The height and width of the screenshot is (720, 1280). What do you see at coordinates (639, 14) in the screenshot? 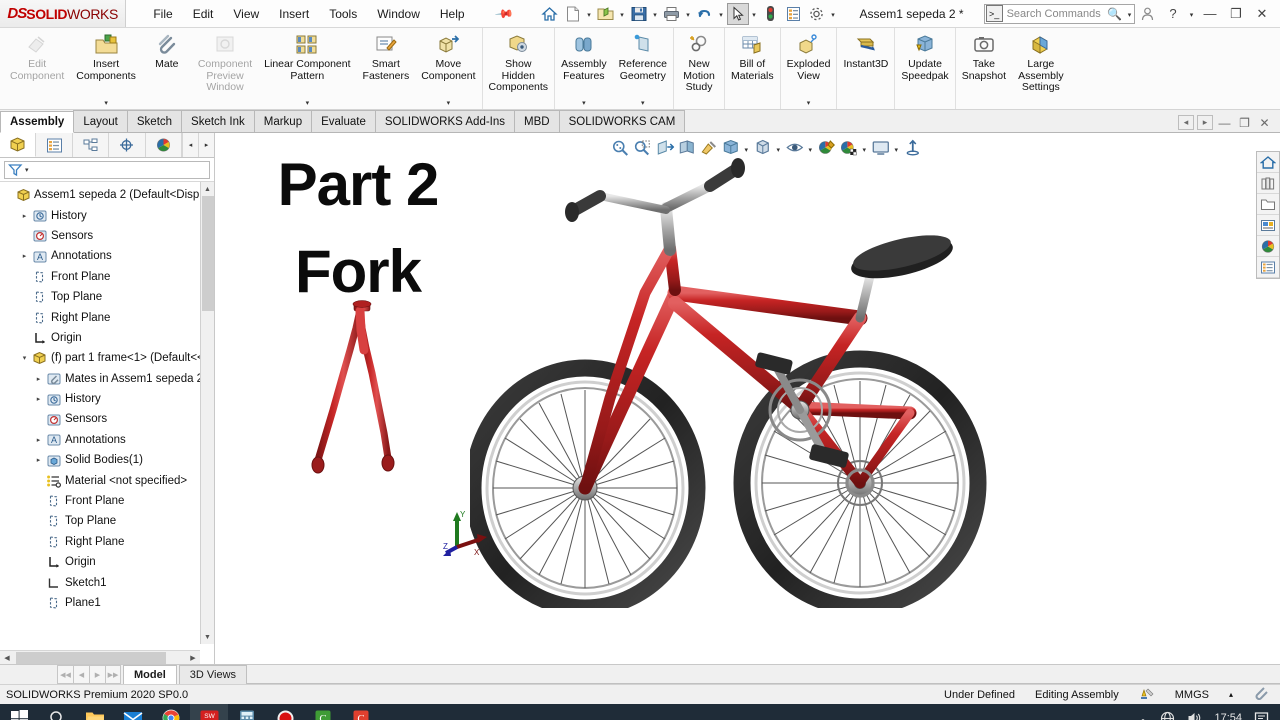
I see `save-button` at bounding box center [639, 14].